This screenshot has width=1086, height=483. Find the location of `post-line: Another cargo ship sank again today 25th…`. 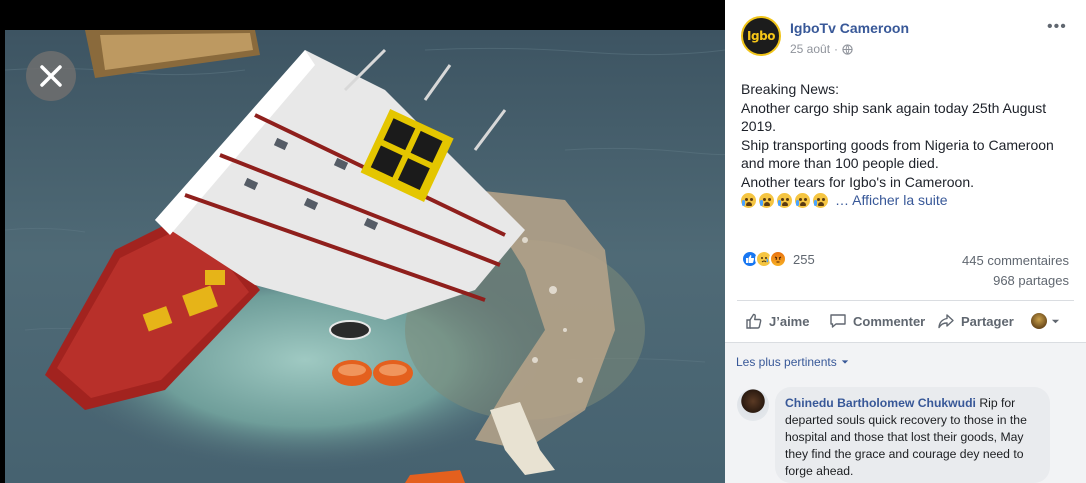

post-line: Another cargo ship sank again today 25th… is located at coordinates (894, 117).